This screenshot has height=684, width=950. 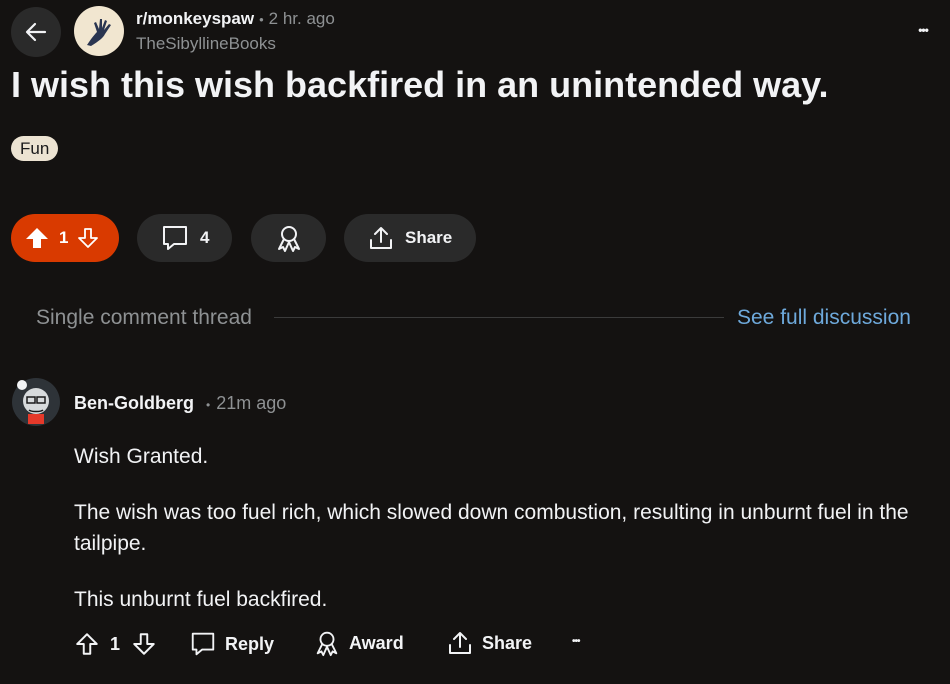 I want to click on post-share-button: Share, so click(x=410, y=238).